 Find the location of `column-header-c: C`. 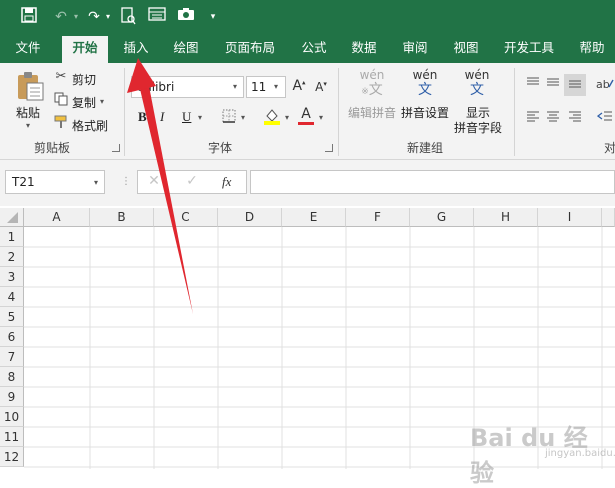

column-header-c: C is located at coordinates (186, 217).